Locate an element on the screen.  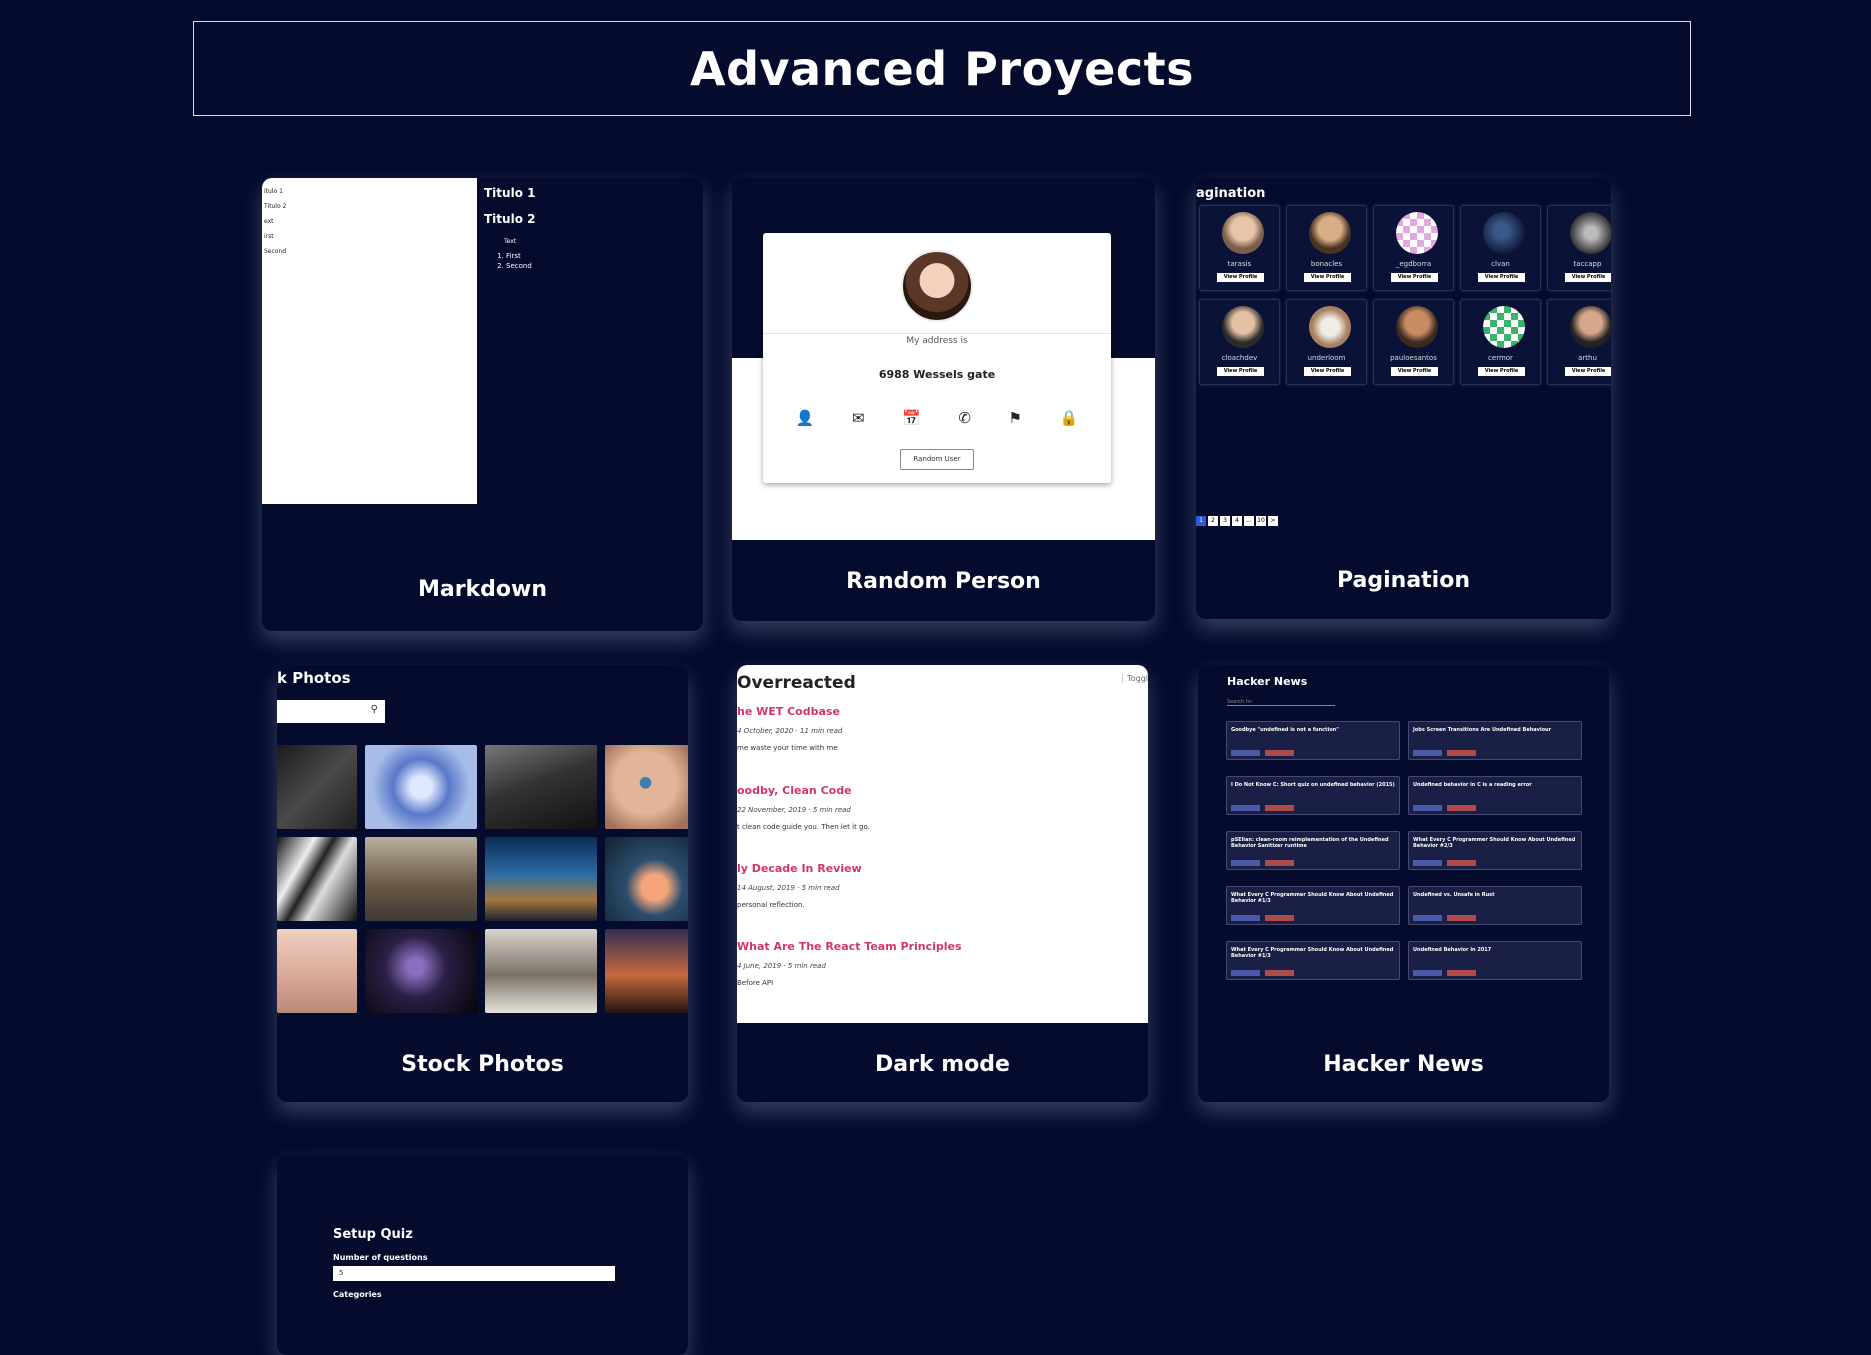
story-item: Goodbye "undefined is not a function" is located at coordinates (1313, 740).